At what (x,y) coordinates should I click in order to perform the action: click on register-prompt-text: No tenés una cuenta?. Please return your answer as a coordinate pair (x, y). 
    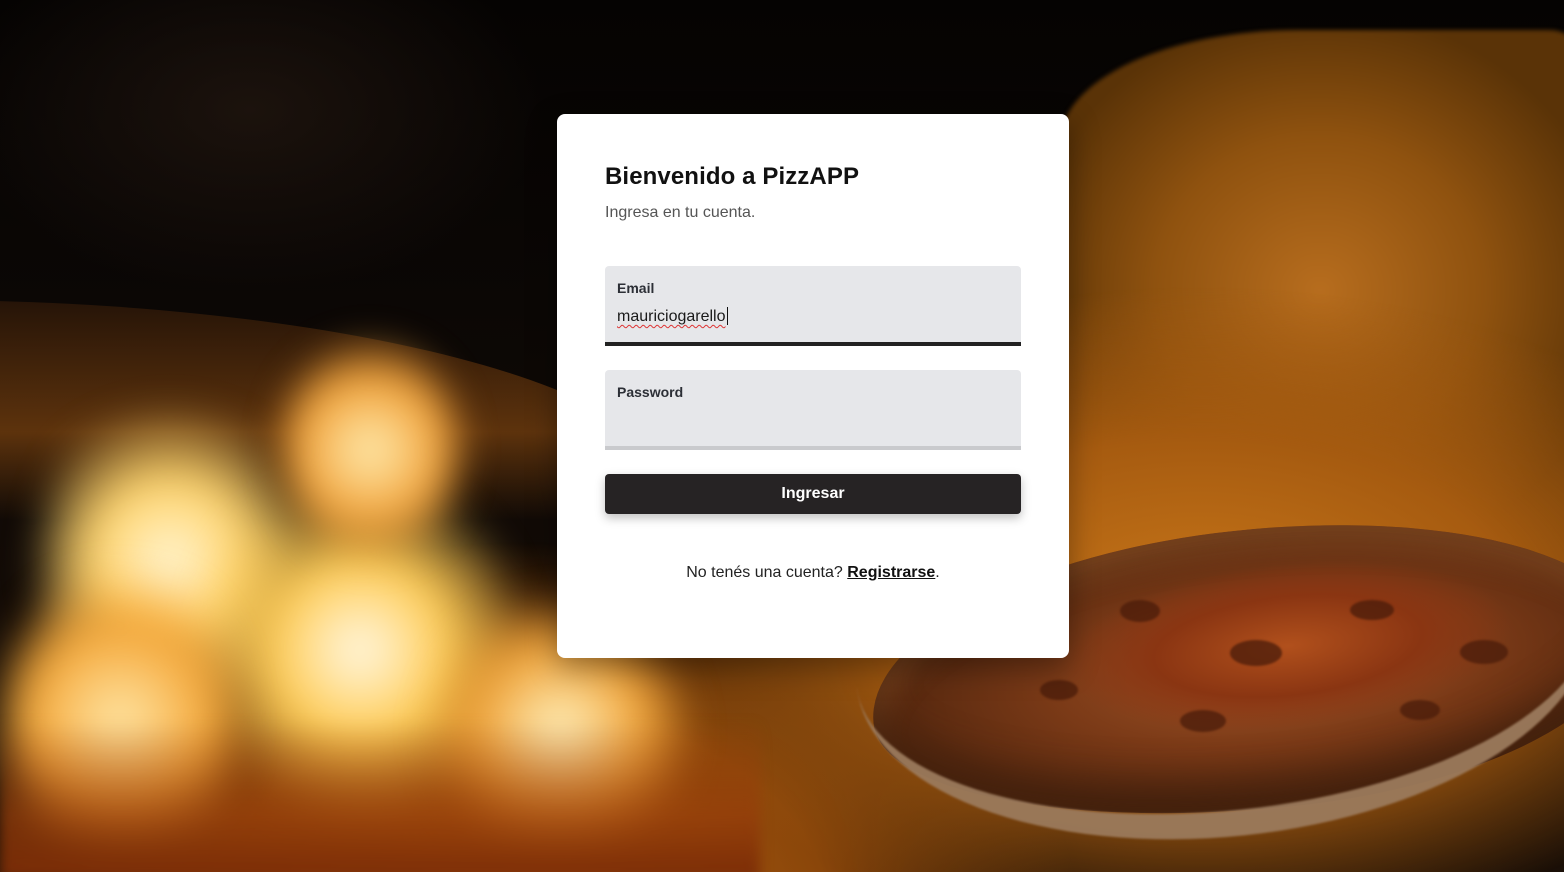
    Looking at the image, I should click on (767, 572).